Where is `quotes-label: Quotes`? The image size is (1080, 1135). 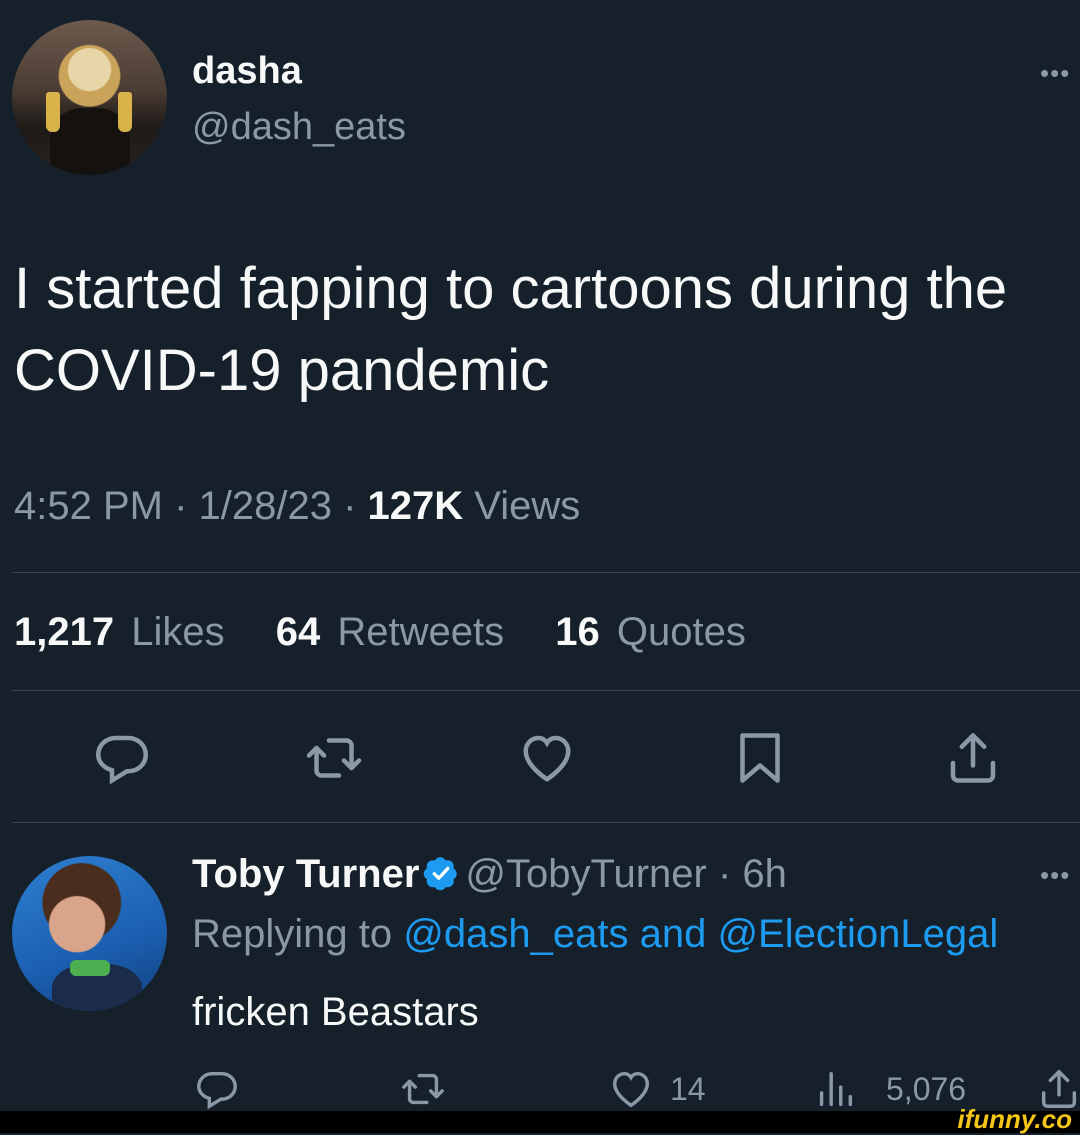
quotes-label: Quotes is located at coordinates (681, 632).